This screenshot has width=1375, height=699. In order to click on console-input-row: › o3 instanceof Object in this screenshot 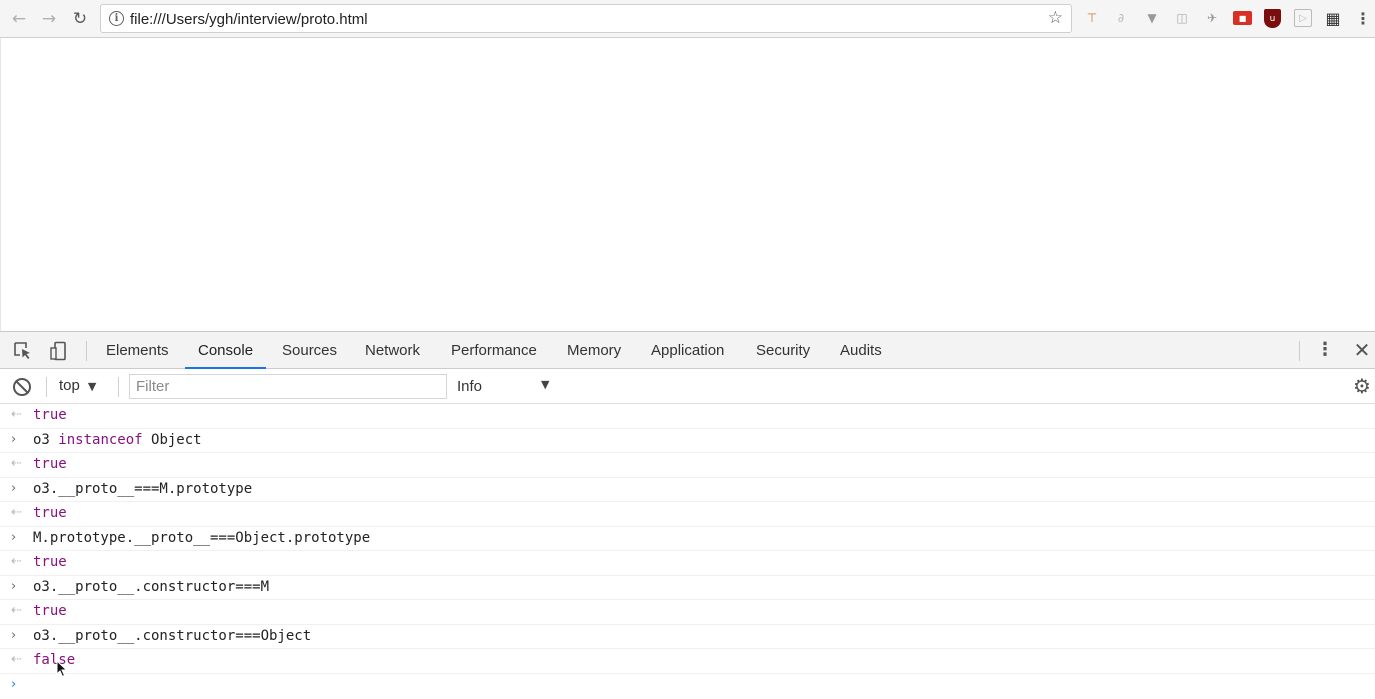, I will do `click(687, 441)`.